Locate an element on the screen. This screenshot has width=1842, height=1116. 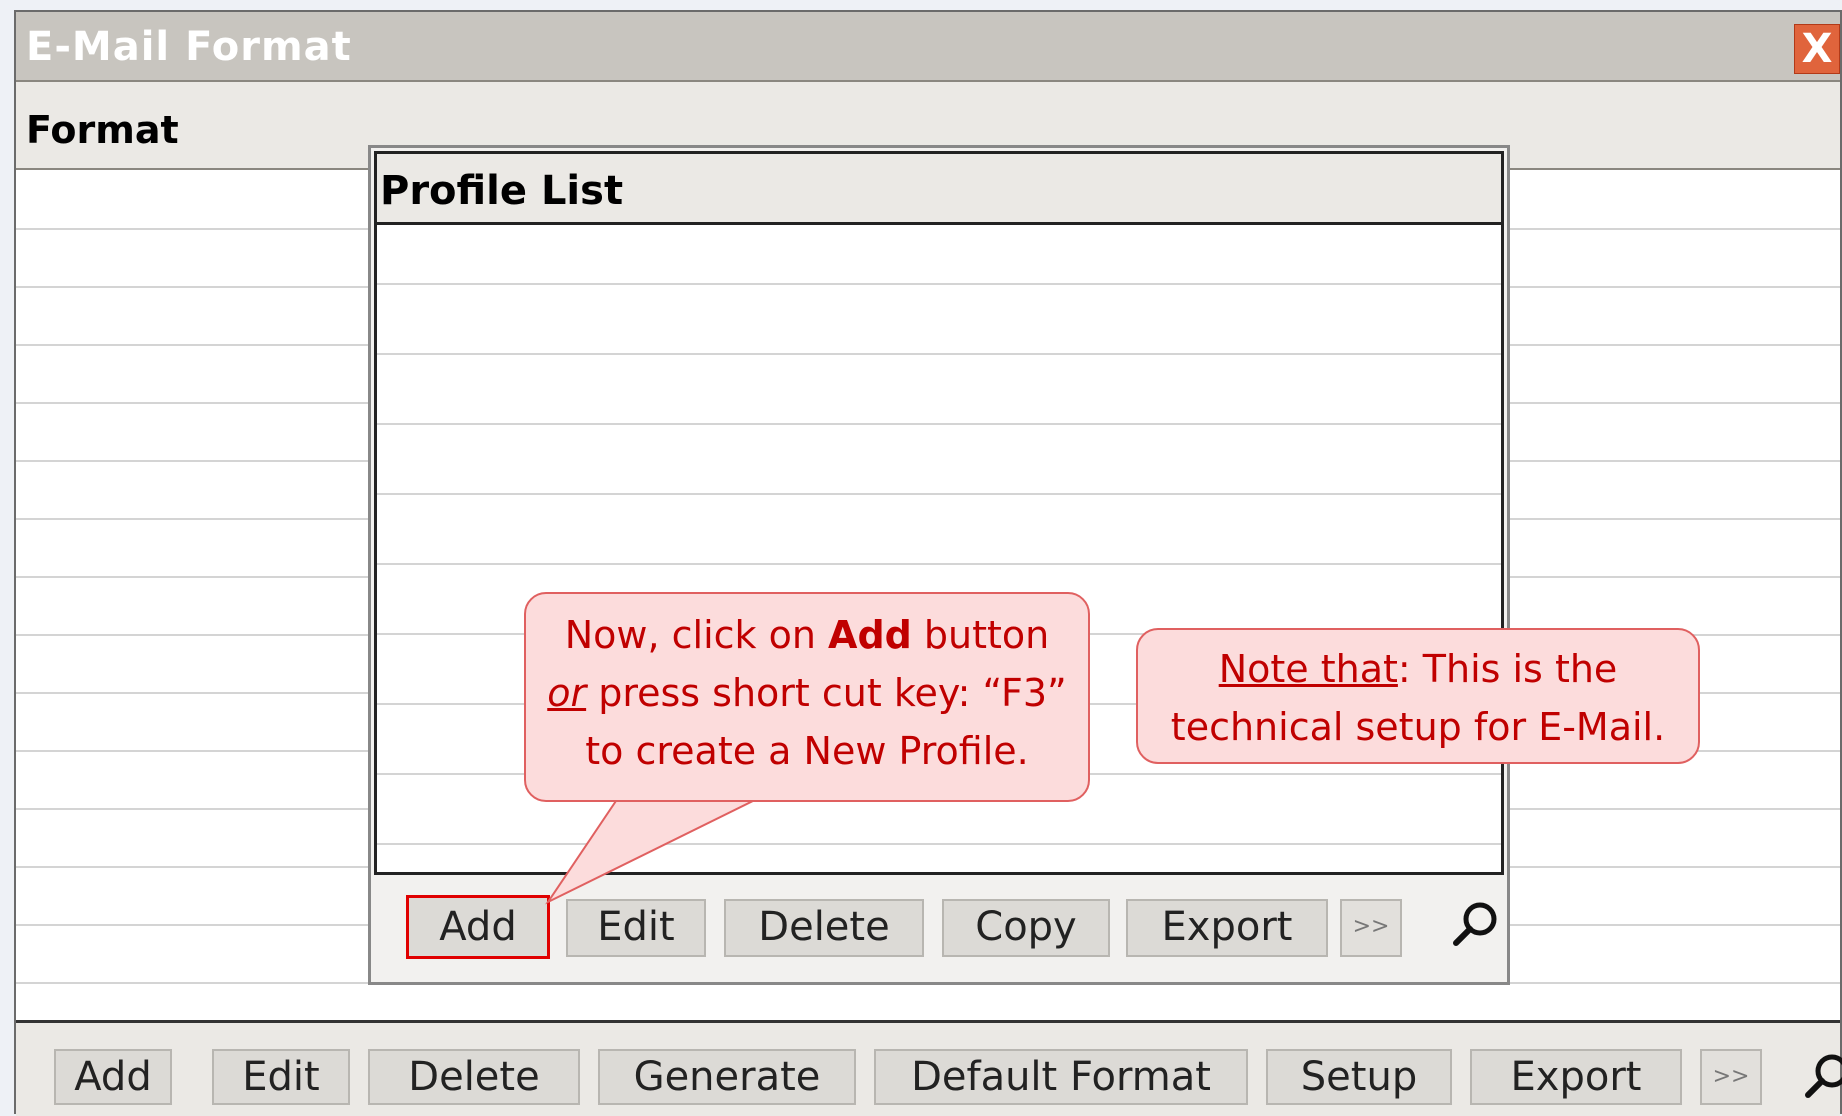
note-label: Note that is located at coordinates (1308, 669).